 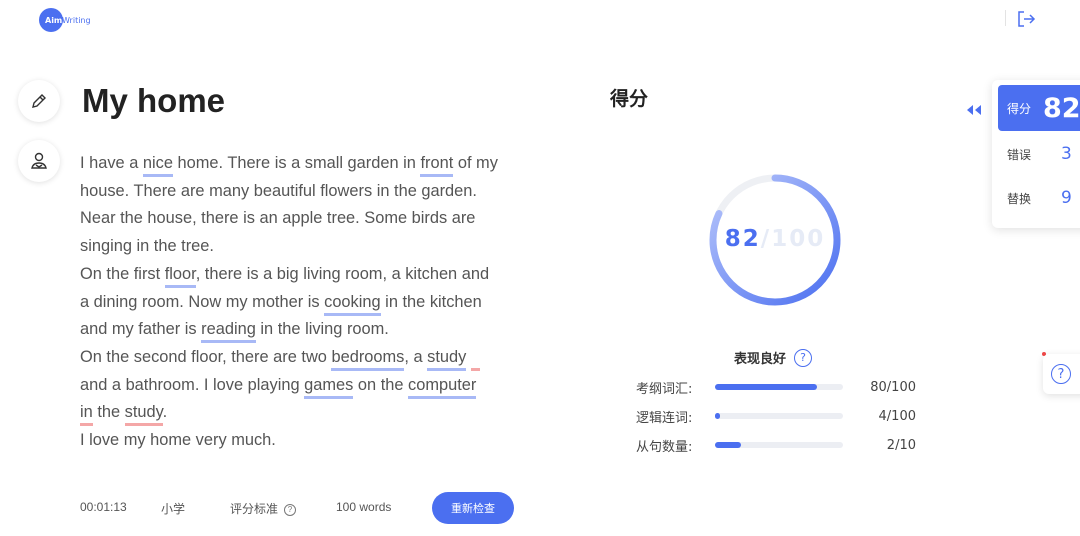 I want to click on edit-button, so click(x=39, y=101).